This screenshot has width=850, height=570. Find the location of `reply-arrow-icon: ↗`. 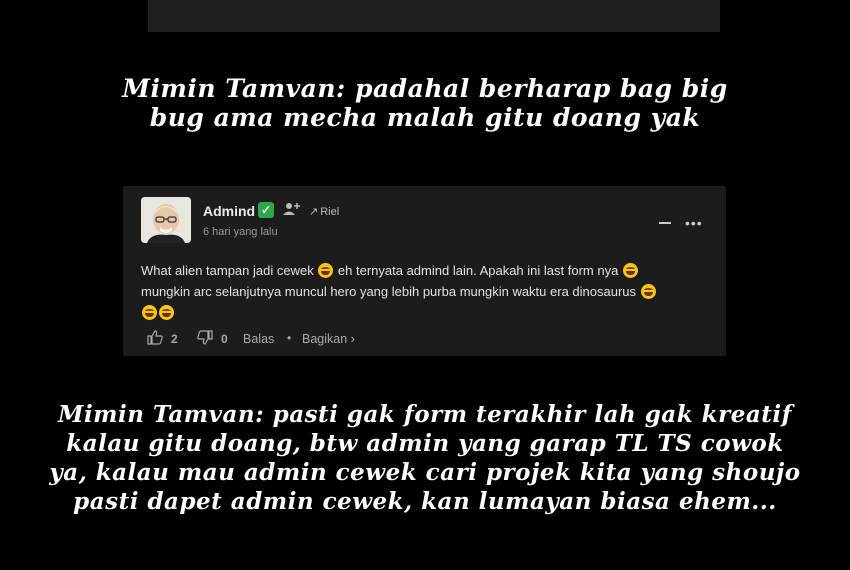

reply-arrow-icon: ↗ is located at coordinates (314, 212).